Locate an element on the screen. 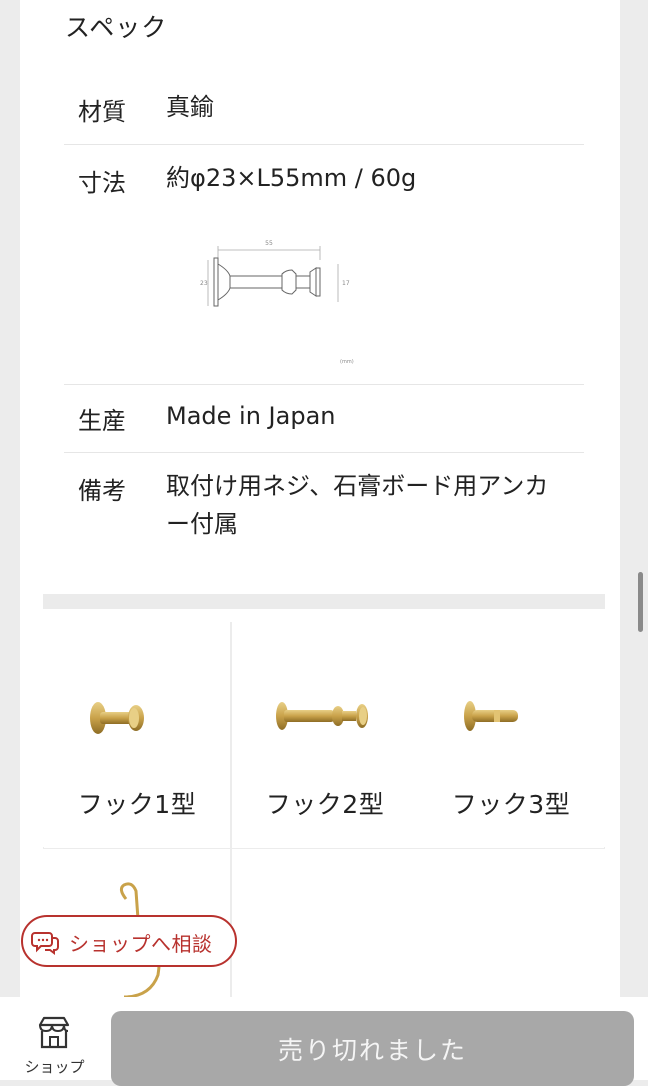 The width and height of the screenshot is (648, 1086). related-product-label: フック2型 is located at coordinates (325, 804).